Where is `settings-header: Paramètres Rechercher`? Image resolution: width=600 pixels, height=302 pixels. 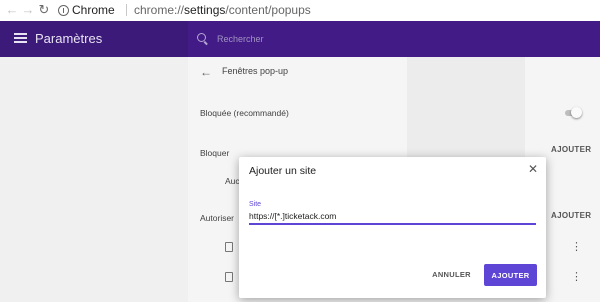 settings-header: Paramètres Rechercher is located at coordinates (300, 39).